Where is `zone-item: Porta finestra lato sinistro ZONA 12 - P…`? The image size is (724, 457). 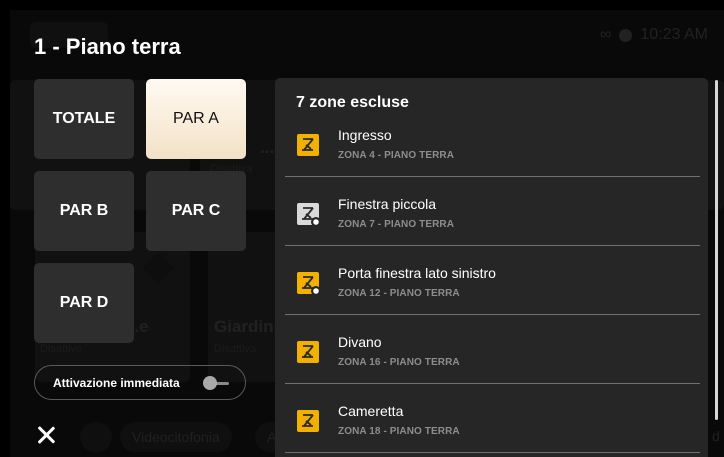 zone-item: Porta finestra lato sinistro ZONA 12 - P… is located at coordinates (492, 281).